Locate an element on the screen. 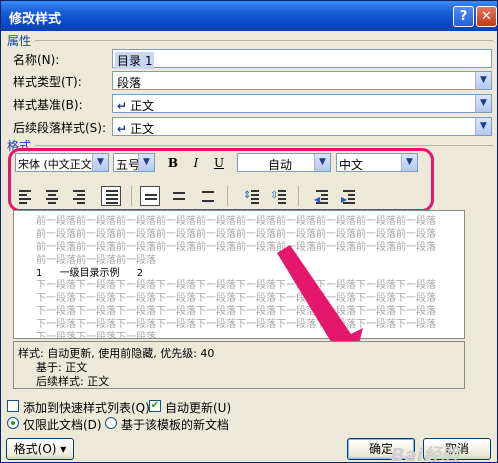 This screenshot has height=463, width=498. add-quick-style-label: 添加到快速样式列表(Q) is located at coordinates (86, 407).